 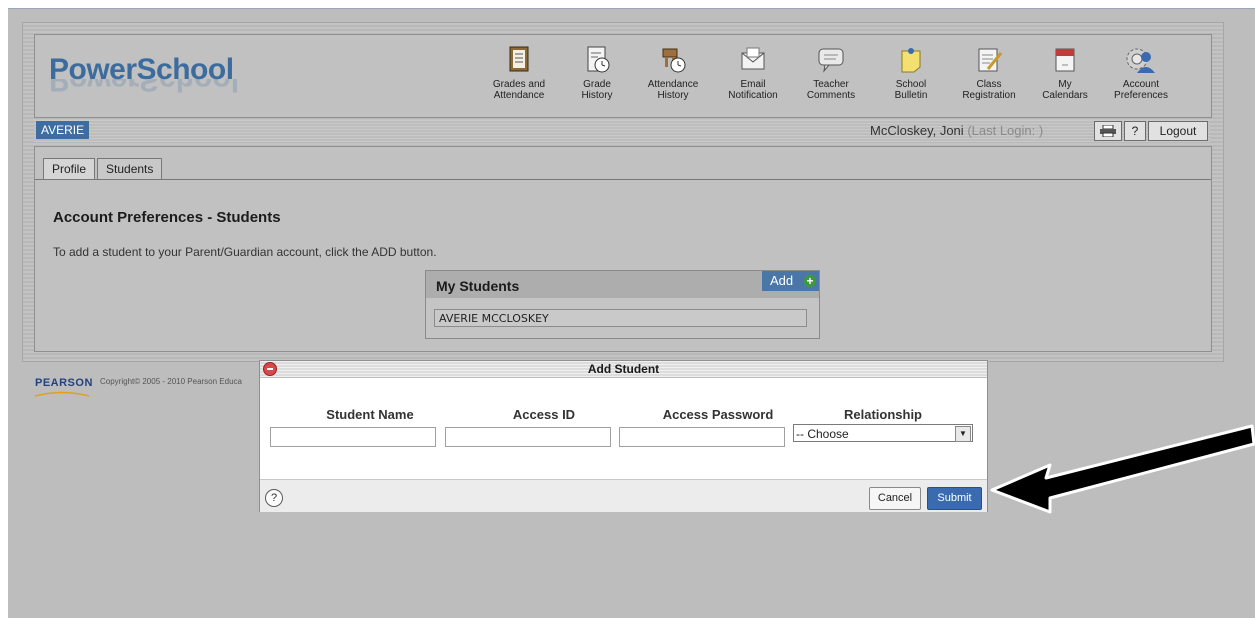 I want to click on nav-teacher-comments: Teacher Comments, so click(x=831, y=71).